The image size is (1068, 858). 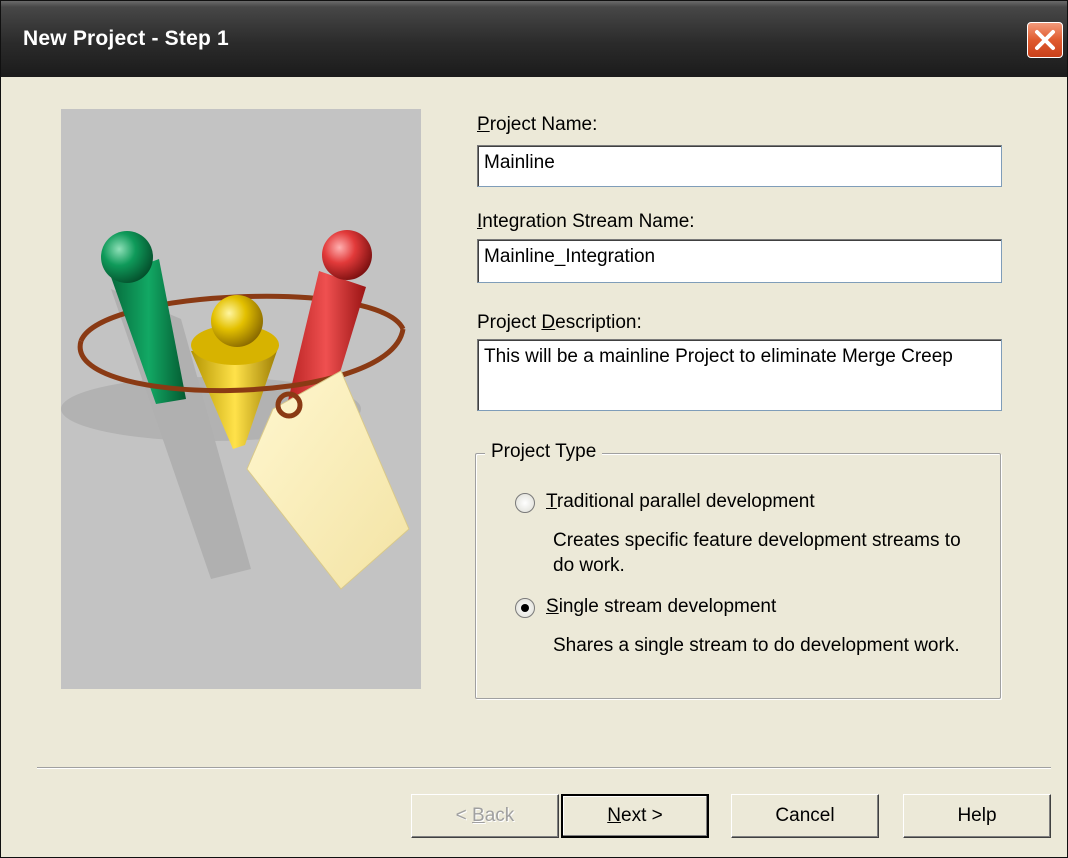 I want to click on single-stream-radio, so click(x=525, y=608).